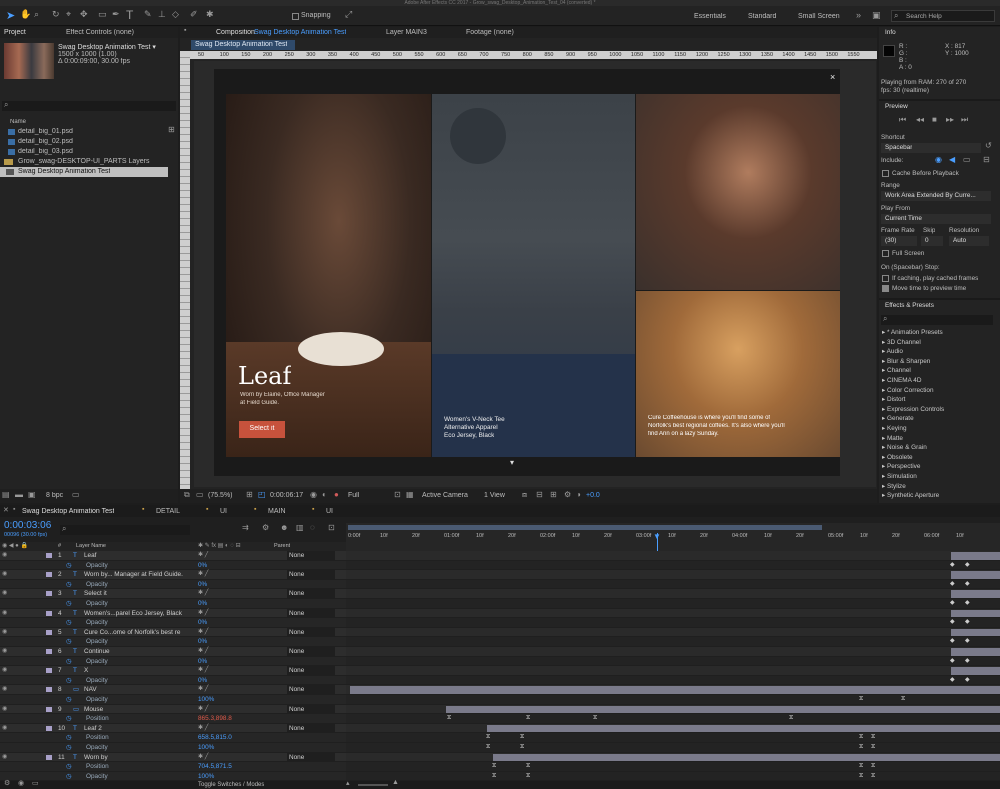 The width and height of the screenshot is (1000, 789). I want to click on always-preview-icon: ⧉, so click(187, 495).